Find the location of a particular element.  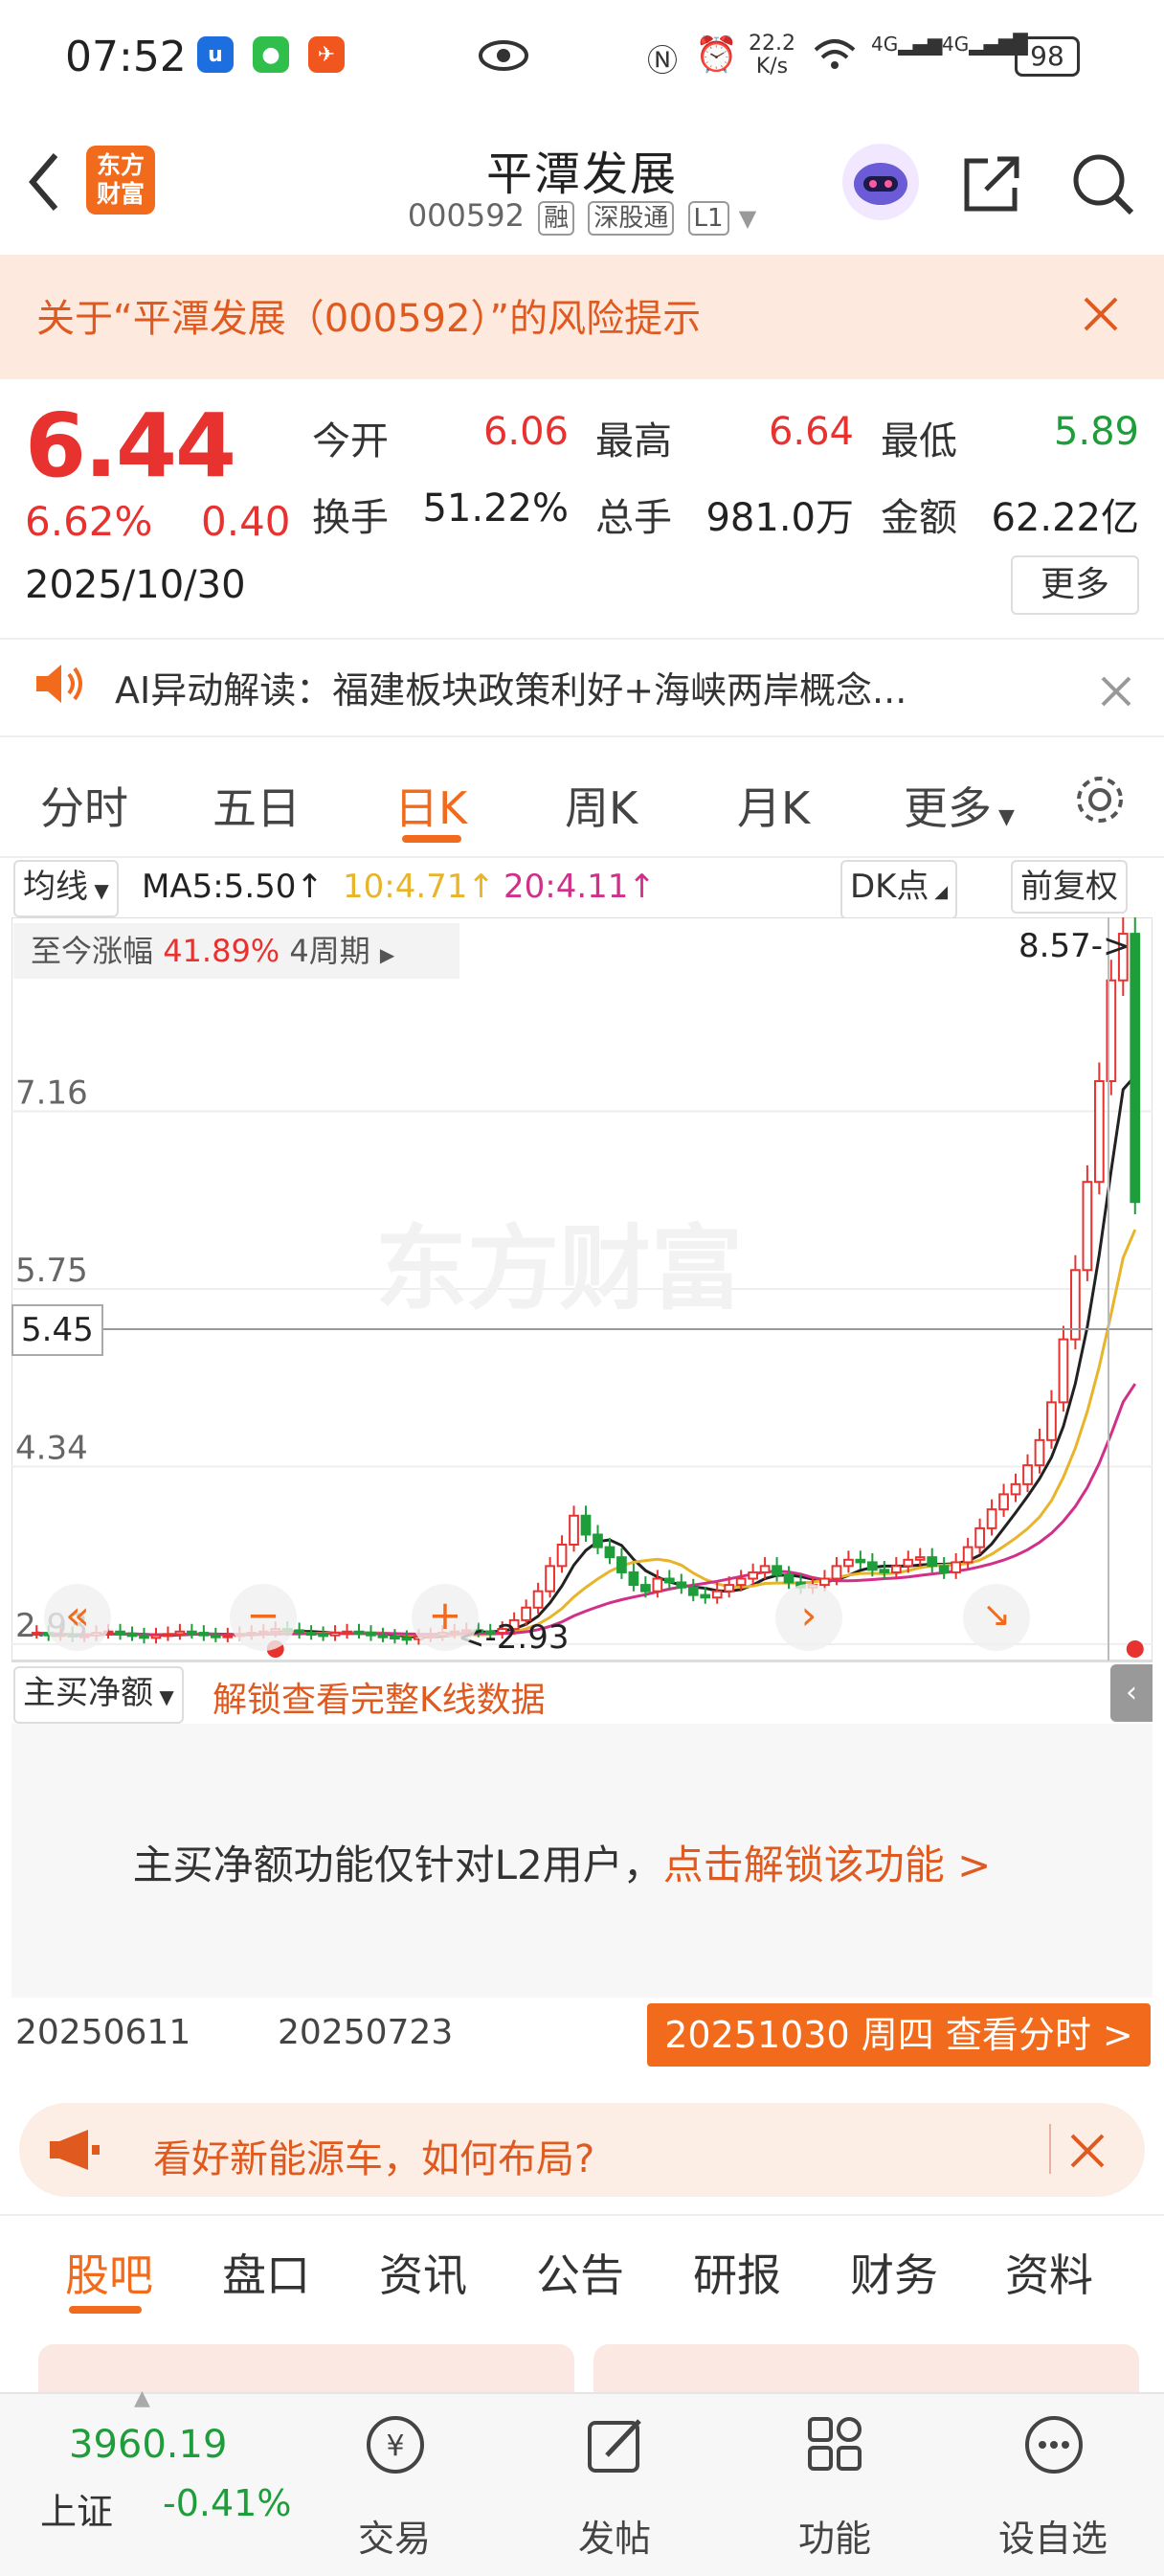

tab-profile: 资料 is located at coordinates (1049, 2272).